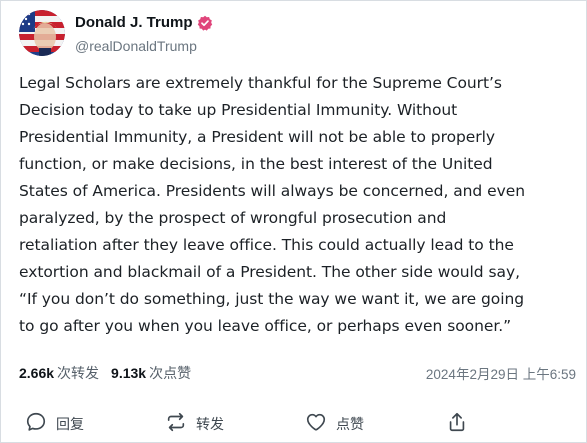 This screenshot has width=587, height=443. I want to click on reposts-count: 2.66k, so click(37, 373).